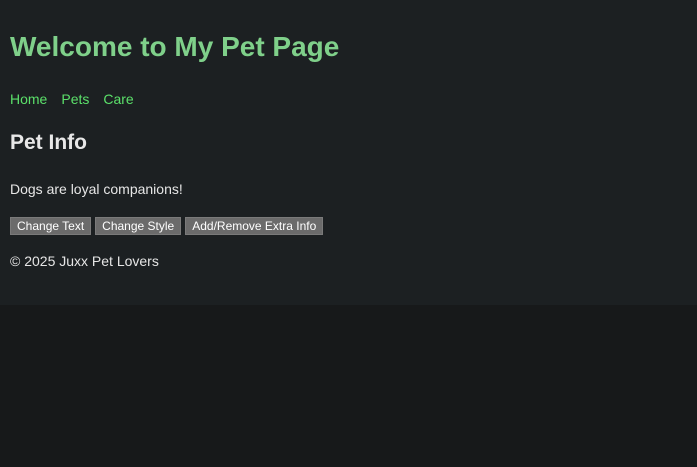 This screenshot has width=697, height=467. I want to click on pet-info-text: Dogs are loyal companions!, so click(96, 189).